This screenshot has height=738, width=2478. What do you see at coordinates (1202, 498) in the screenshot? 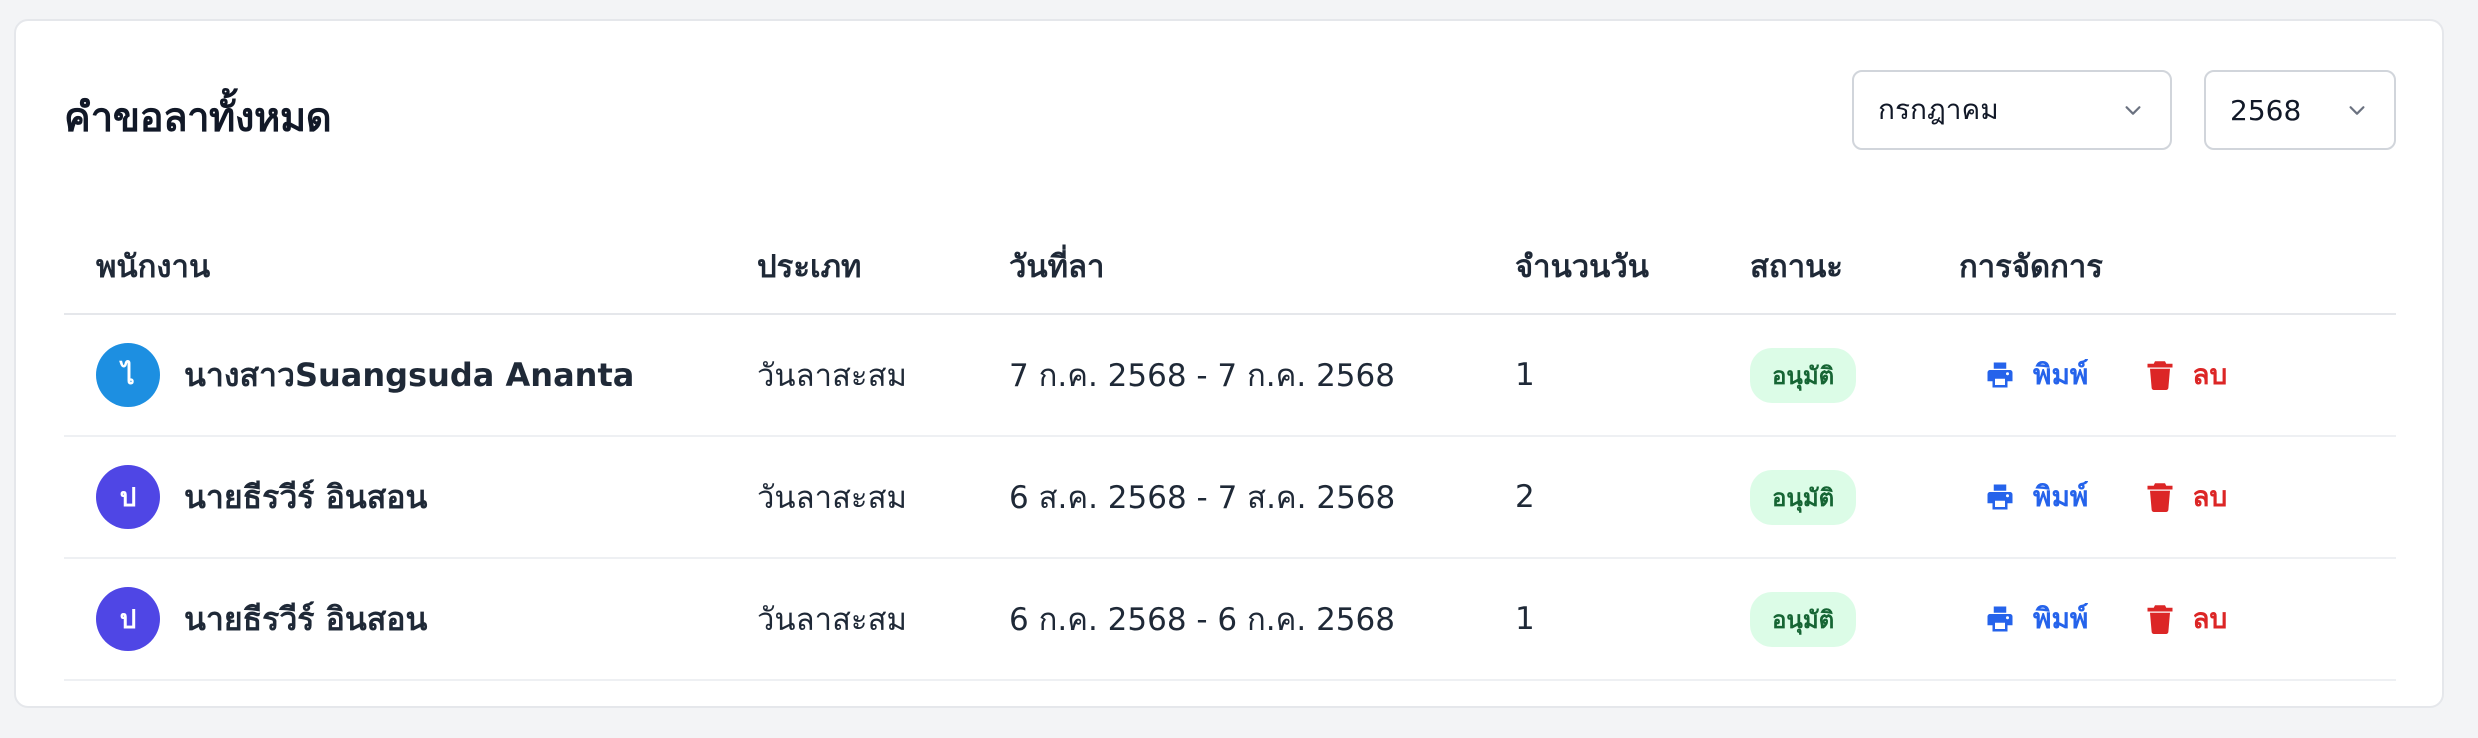
I see `leave-dates: 6 ส.ค. 2568 - 7 ส.ค. 2568` at bounding box center [1202, 498].